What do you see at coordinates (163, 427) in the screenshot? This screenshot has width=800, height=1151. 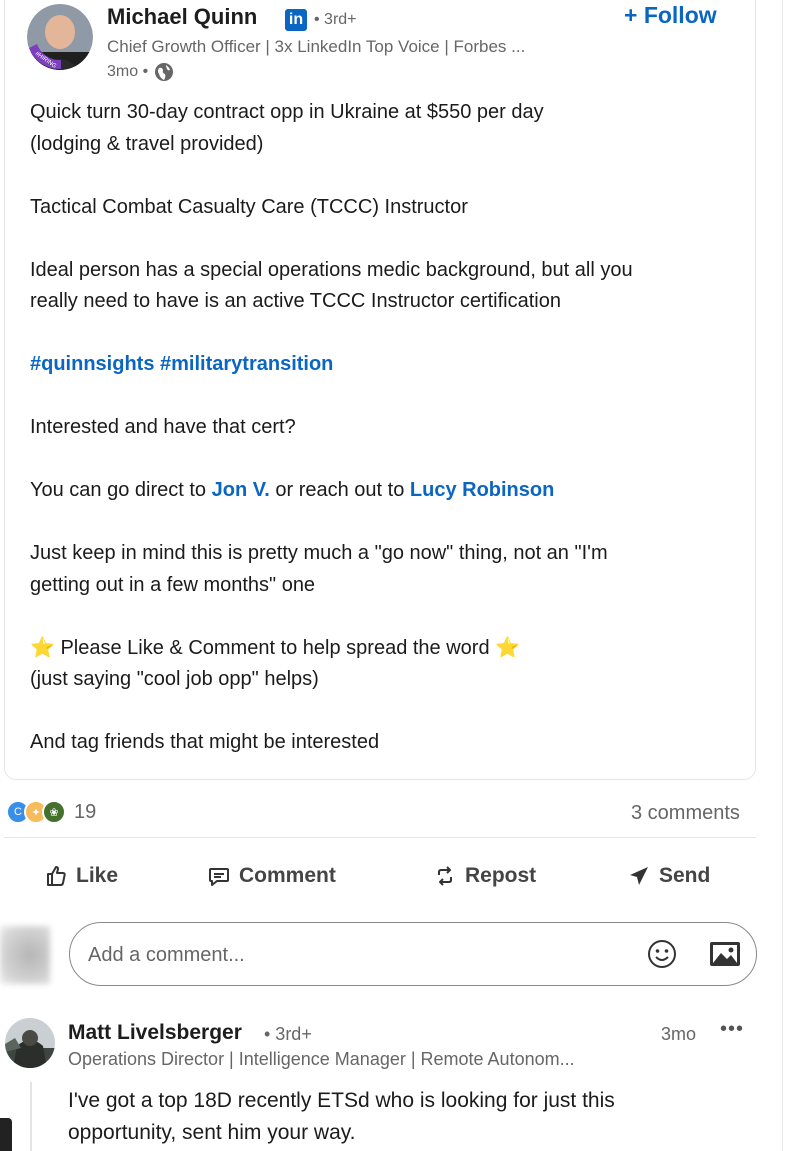 I see `post-line: Interested and have that cert?` at bounding box center [163, 427].